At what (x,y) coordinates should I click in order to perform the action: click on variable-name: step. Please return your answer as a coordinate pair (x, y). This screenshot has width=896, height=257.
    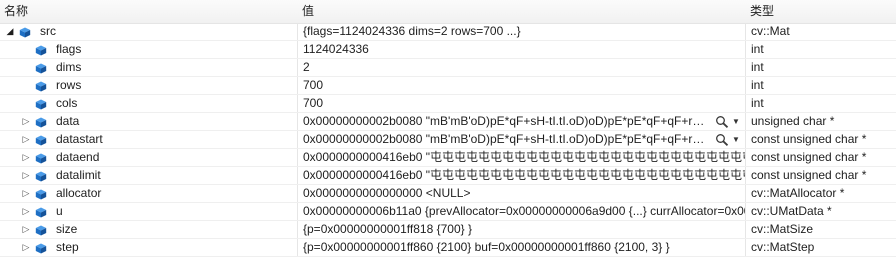
    Looking at the image, I should click on (67, 247).